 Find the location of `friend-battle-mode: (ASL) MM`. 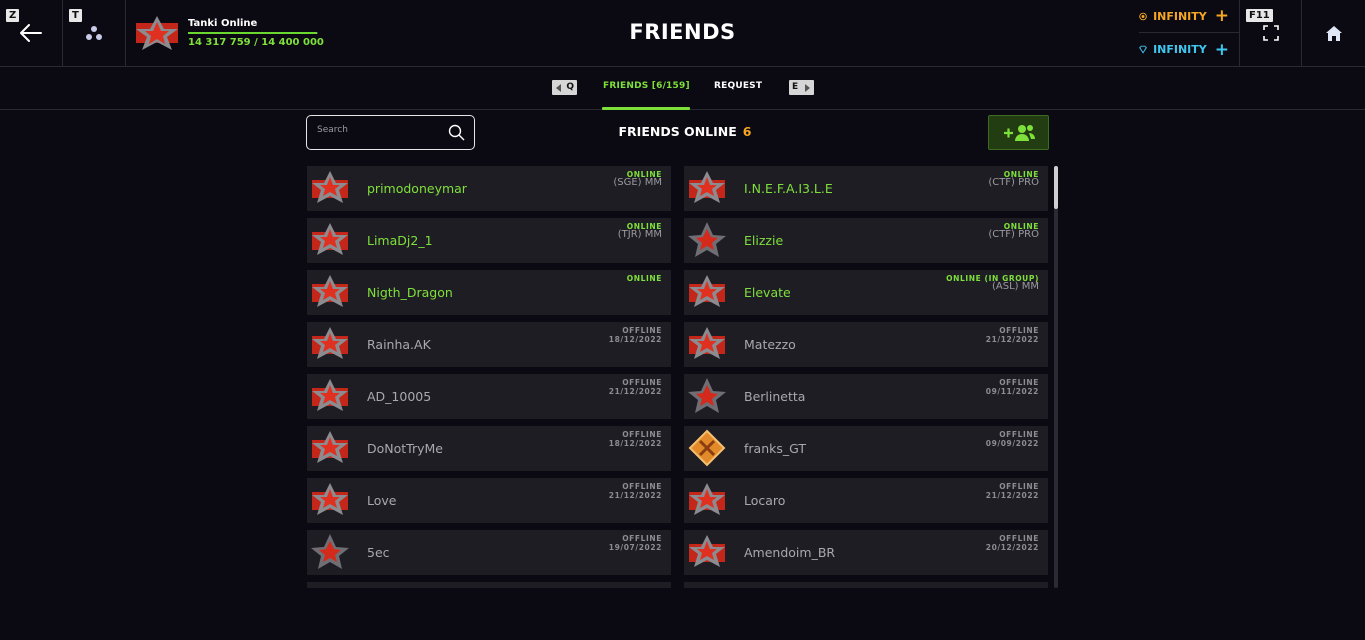

friend-battle-mode: (ASL) MM is located at coordinates (1015, 286).